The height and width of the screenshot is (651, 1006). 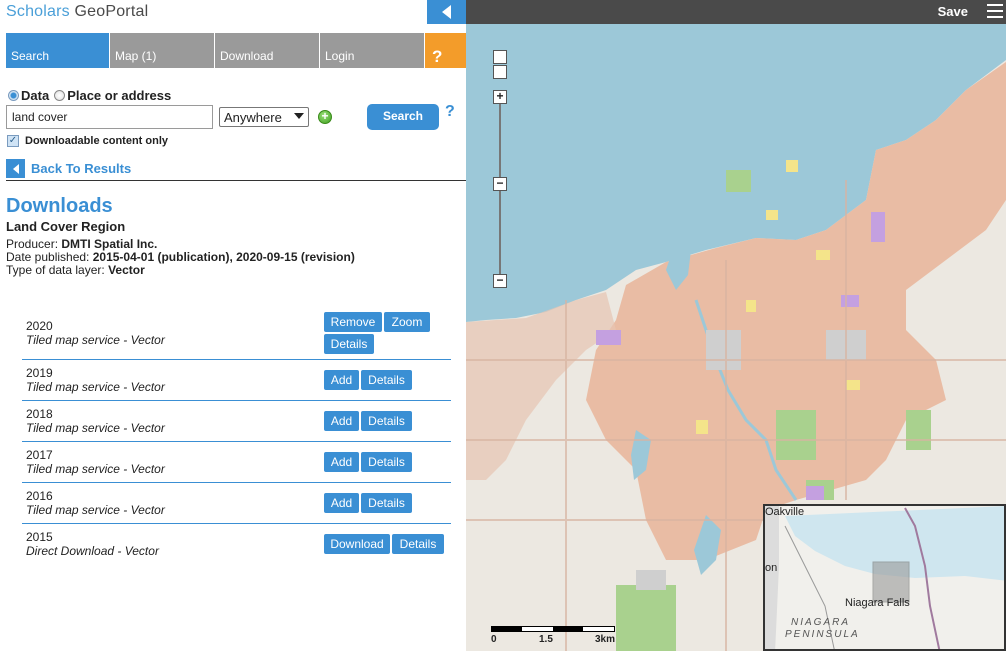 What do you see at coordinates (403, 117) in the screenshot?
I see `search-button: Search` at bounding box center [403, 117].